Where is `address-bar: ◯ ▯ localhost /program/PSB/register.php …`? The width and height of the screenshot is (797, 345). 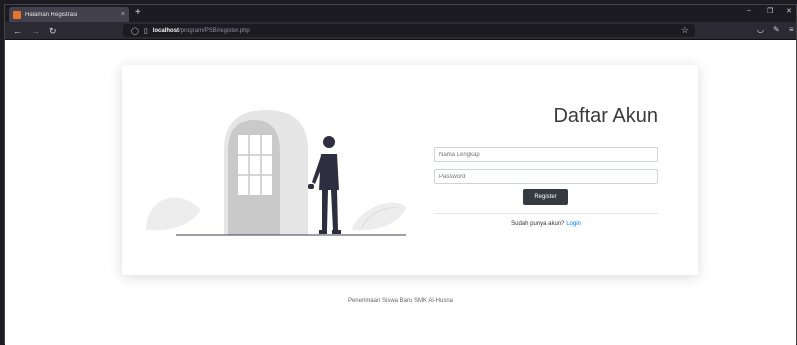 address-bar: ◯ ▯ localhost /program/PSB/register.php … is located at coordinates (409, 30).